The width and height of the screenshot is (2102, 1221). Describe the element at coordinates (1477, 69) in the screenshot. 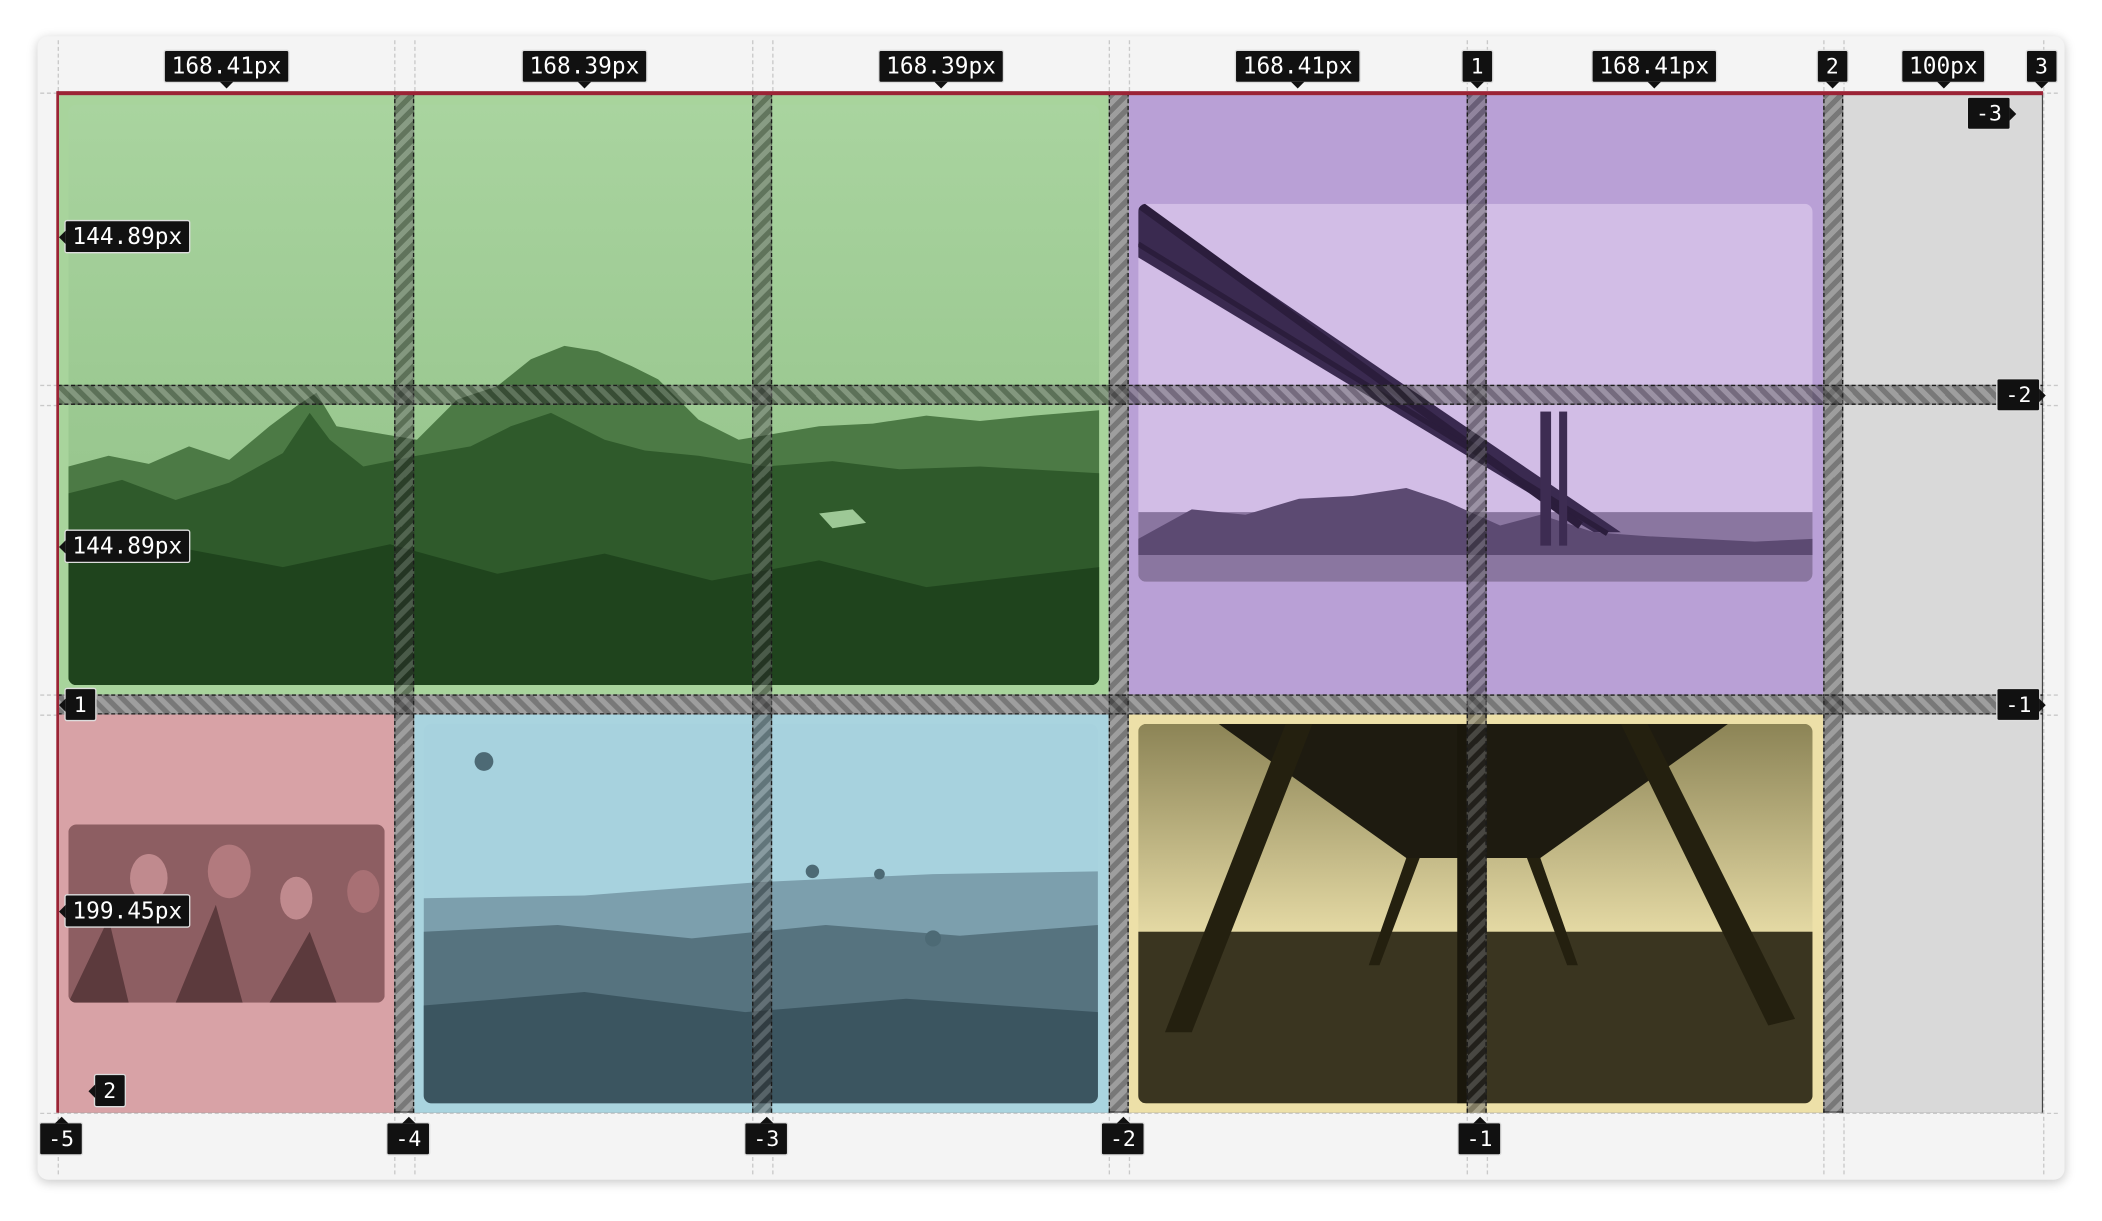

I see `column-line-number: 1` at that location.